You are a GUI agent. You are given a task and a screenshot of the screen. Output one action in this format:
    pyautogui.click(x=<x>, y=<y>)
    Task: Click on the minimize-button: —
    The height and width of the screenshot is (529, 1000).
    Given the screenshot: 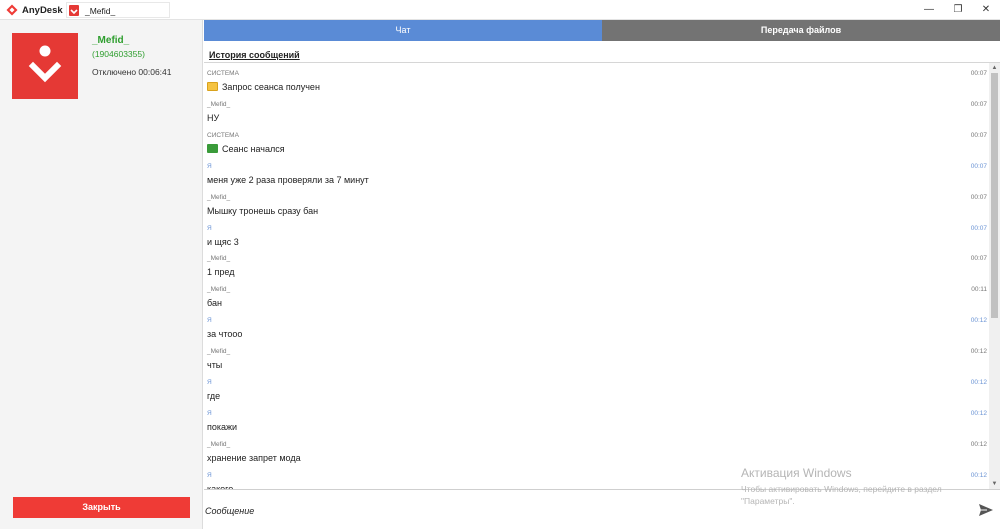 What is the action you would take?
    pyautogui.click(x=929, y=10)
    